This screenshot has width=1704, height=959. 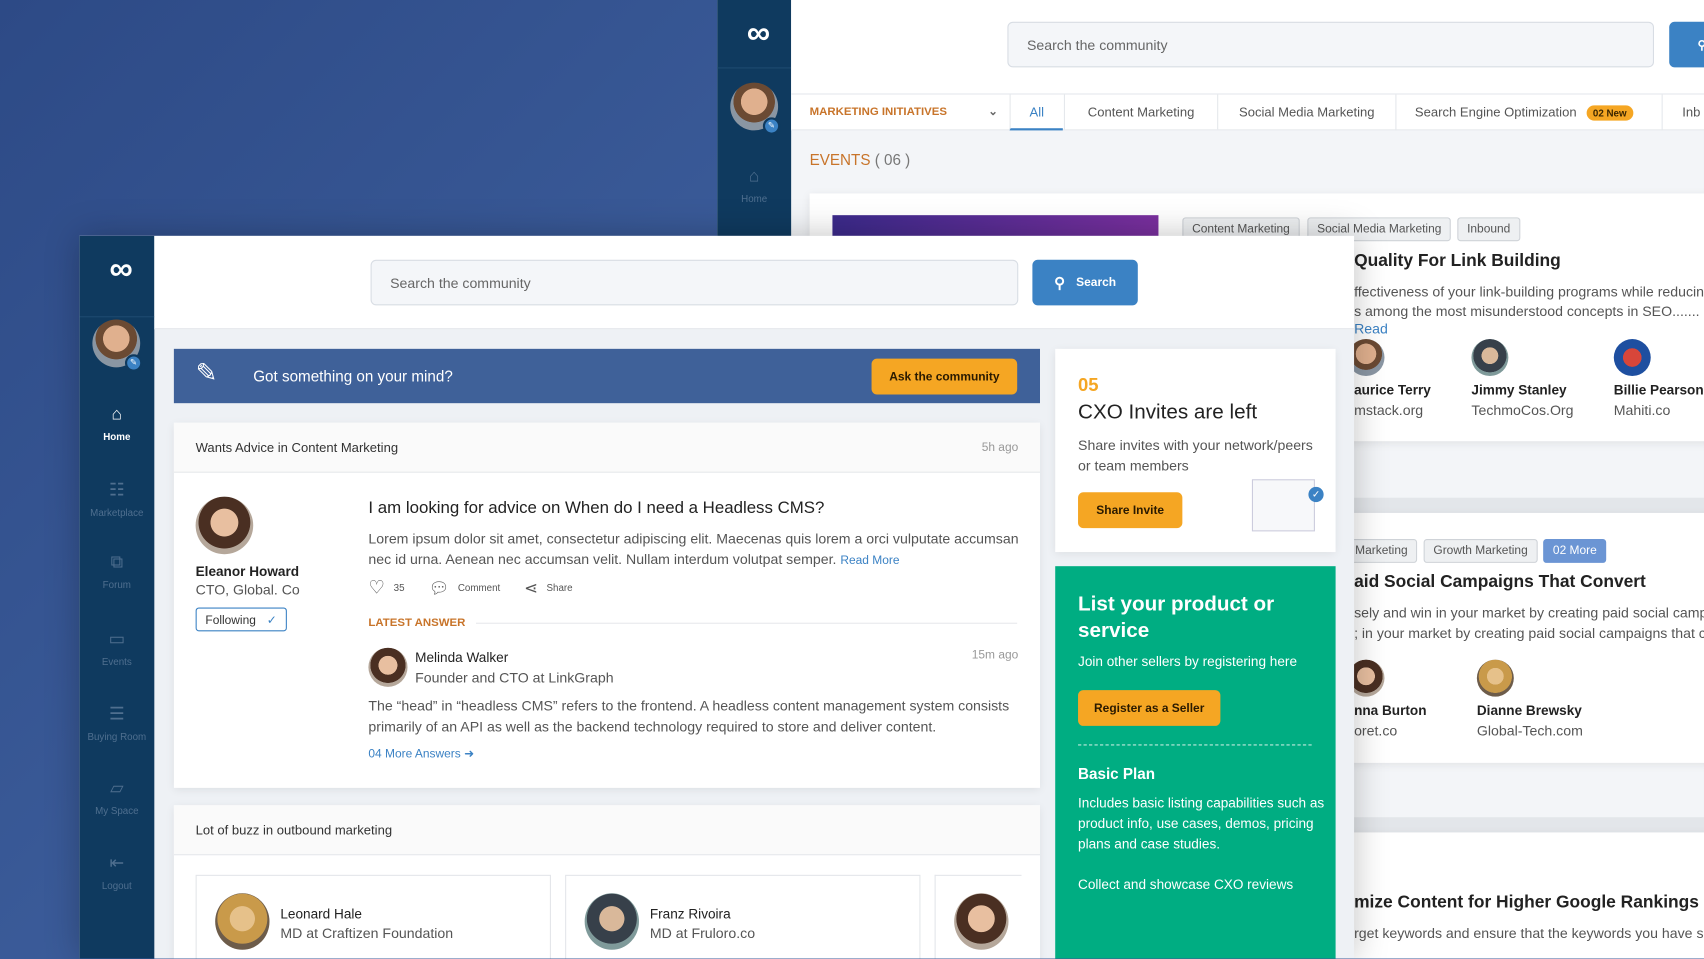 What do you see at coordinates (241, 619) in the screenshot?
I see `following-button: Following ✓` at bounding box center [241, 619].